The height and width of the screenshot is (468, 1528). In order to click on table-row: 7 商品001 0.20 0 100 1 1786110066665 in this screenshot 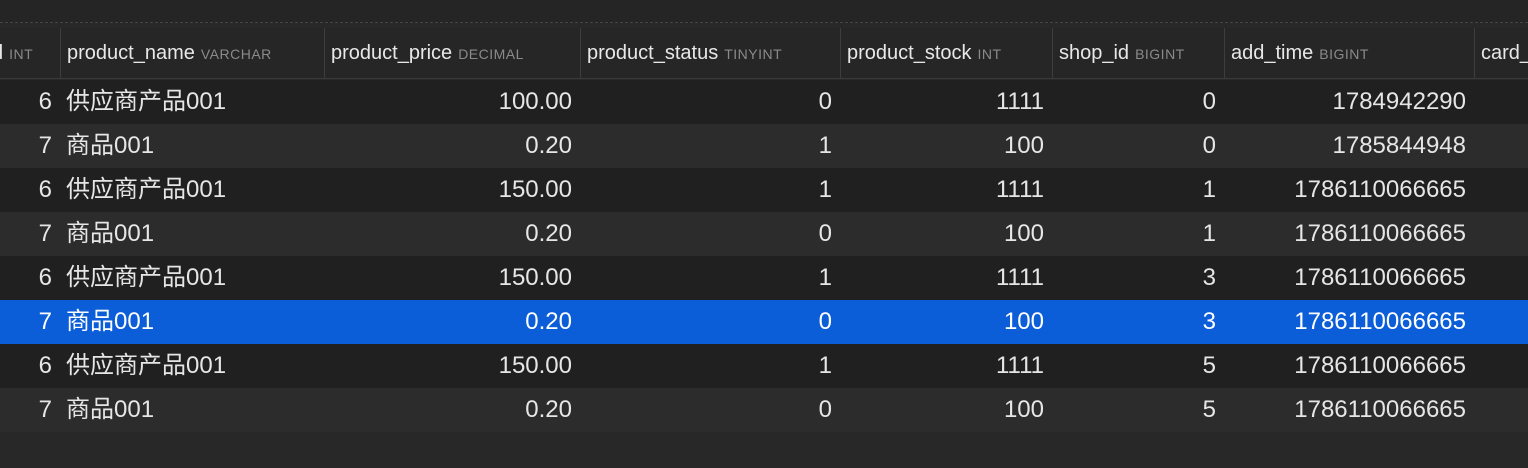, I will do `click(764, 234)`.